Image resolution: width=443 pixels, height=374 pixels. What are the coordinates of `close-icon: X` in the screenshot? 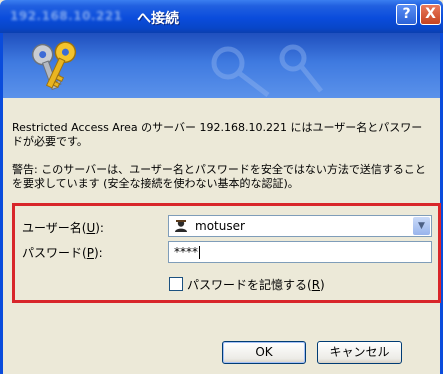 It's located at (430, 14).